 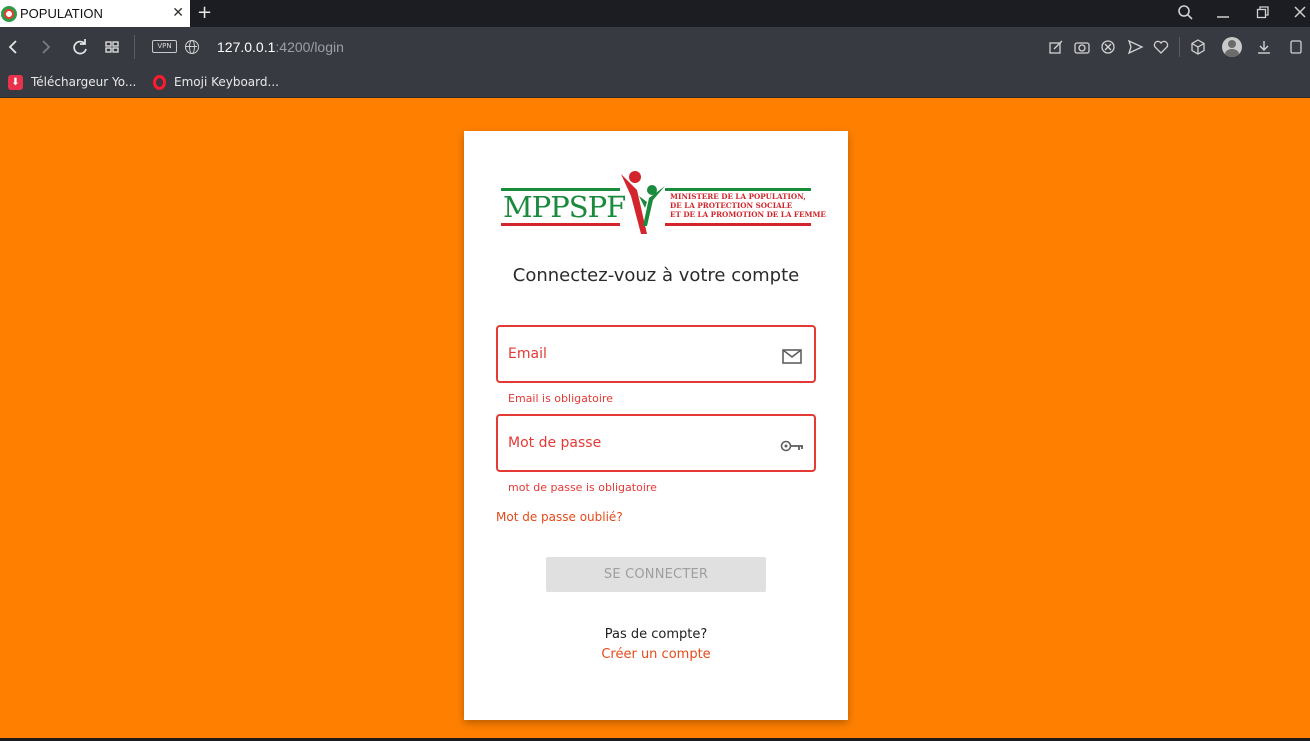 What do you see at coordinates (1082, 47) in the screenshot?
I see `camera-icon` at bounding box center [1082, 47].